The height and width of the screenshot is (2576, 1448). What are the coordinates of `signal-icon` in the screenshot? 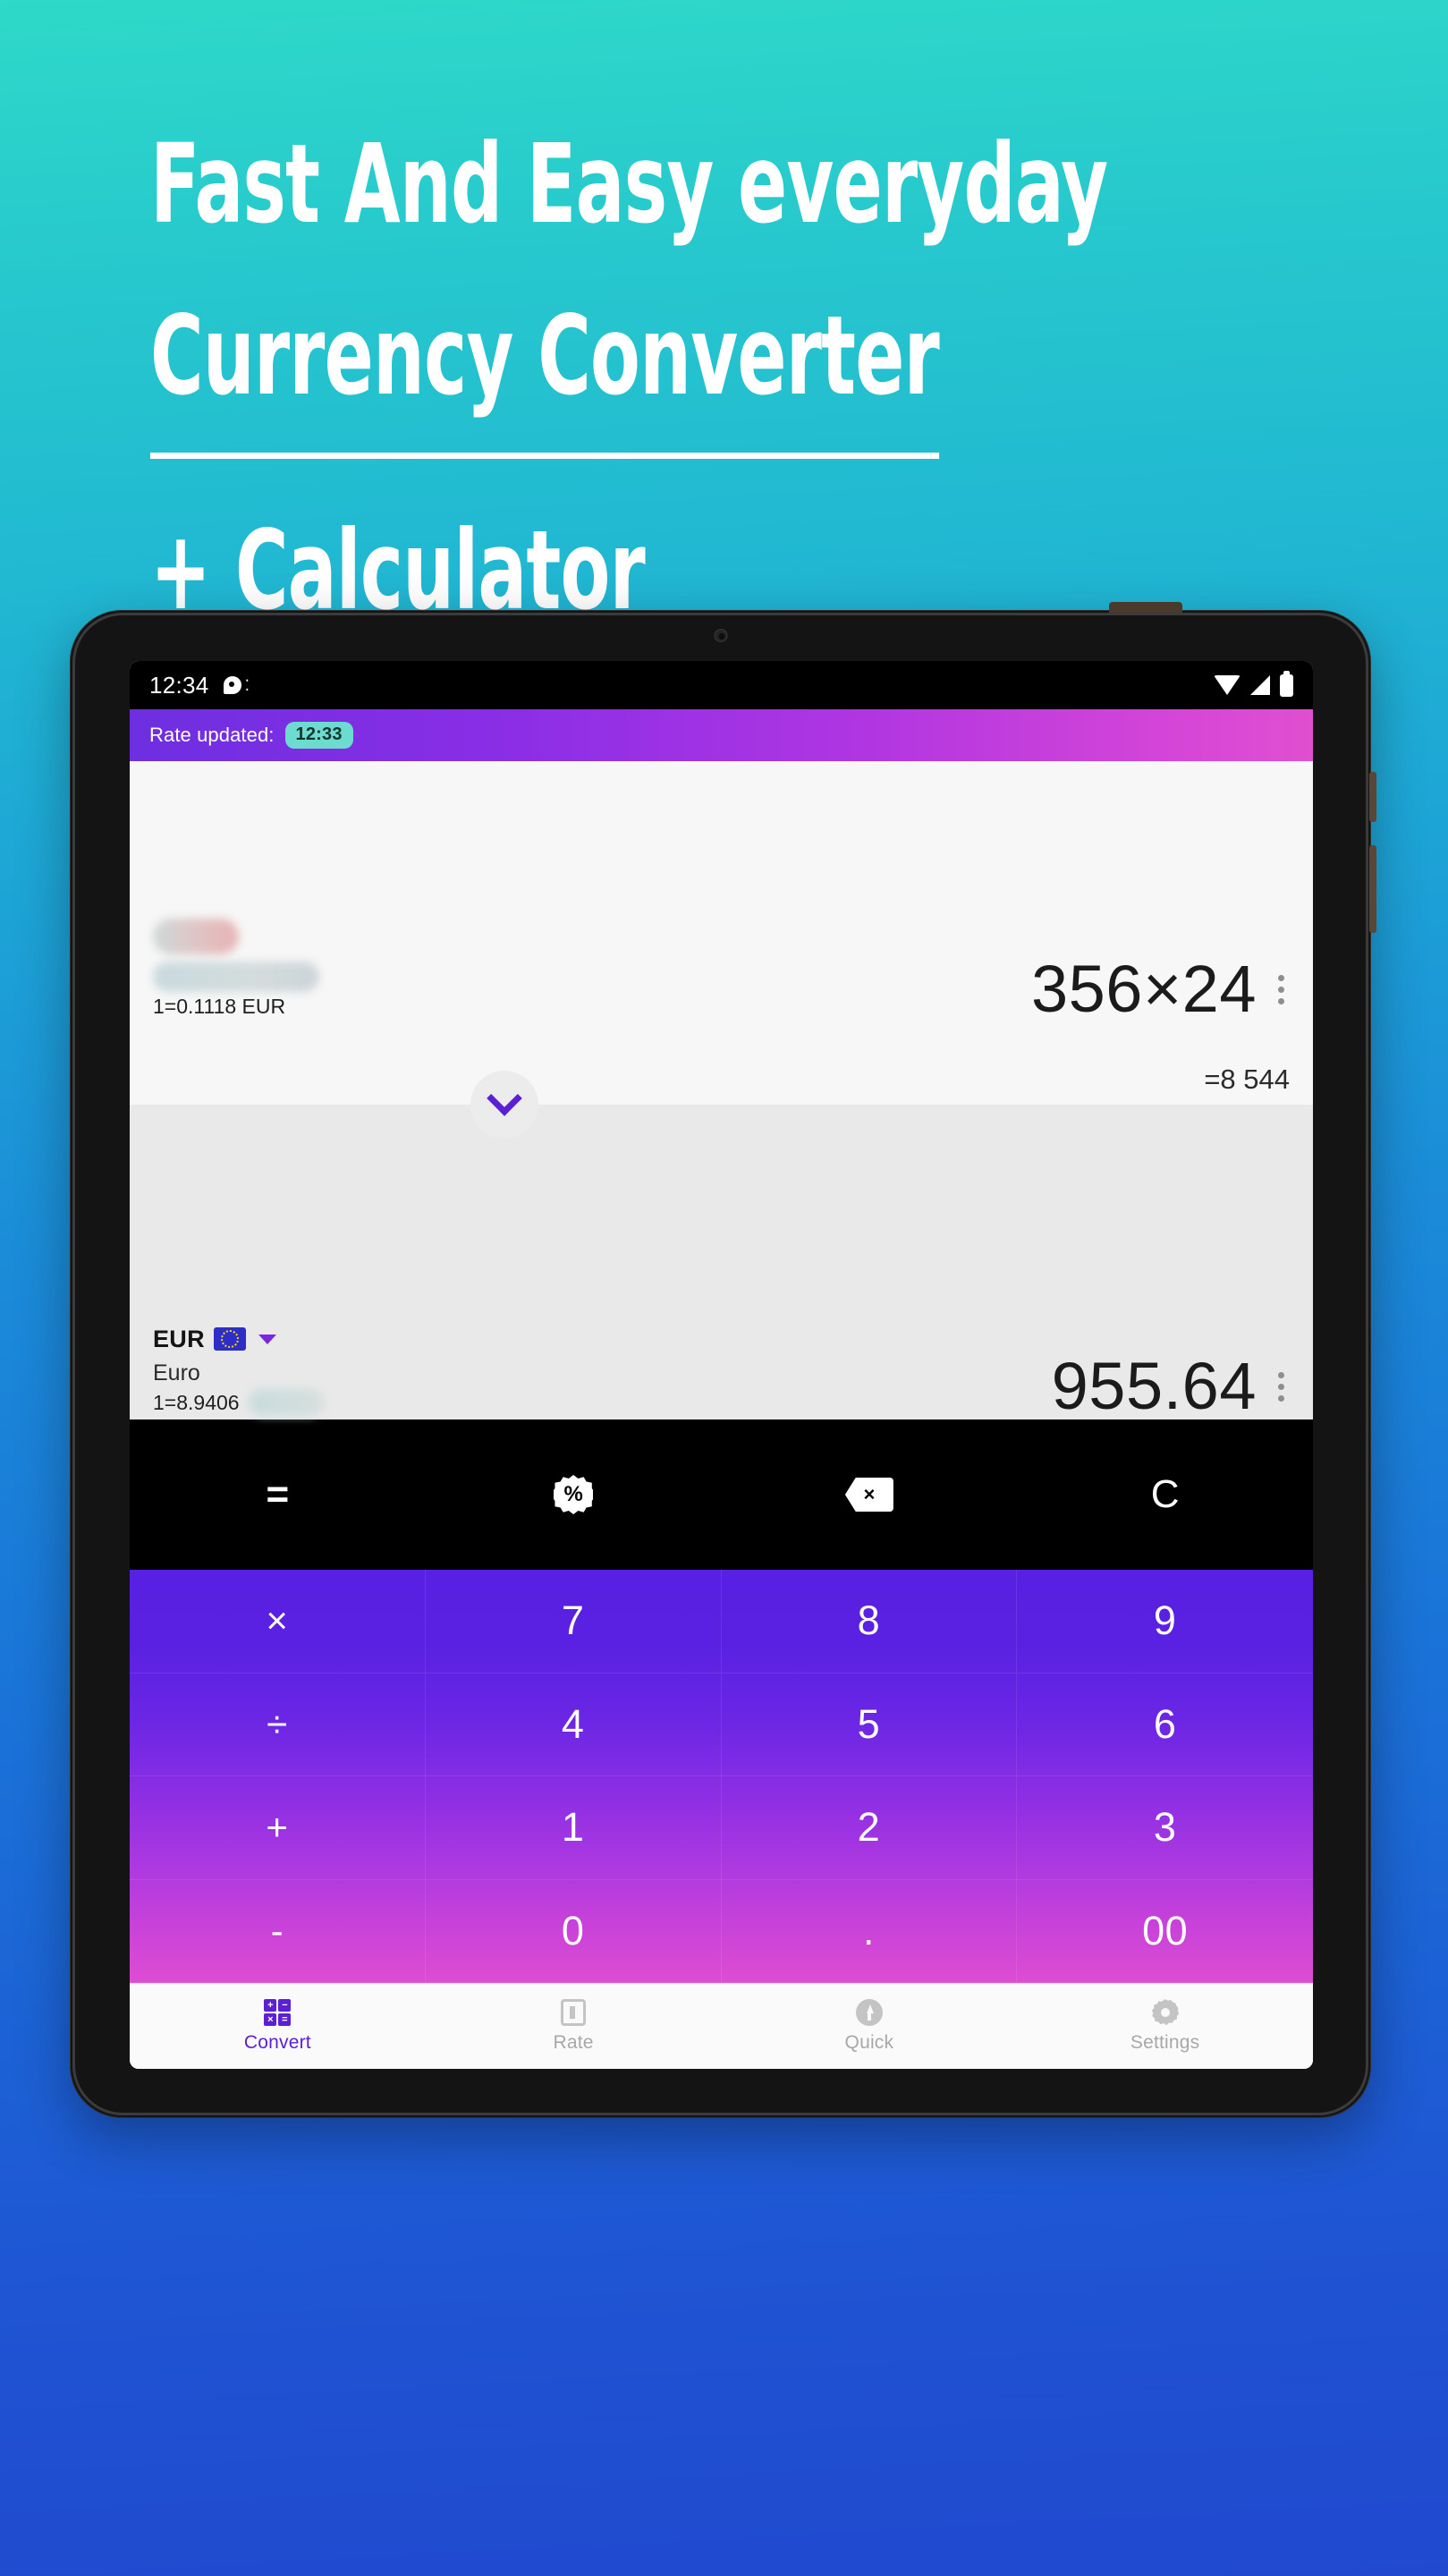 It's located at (1260, 685).